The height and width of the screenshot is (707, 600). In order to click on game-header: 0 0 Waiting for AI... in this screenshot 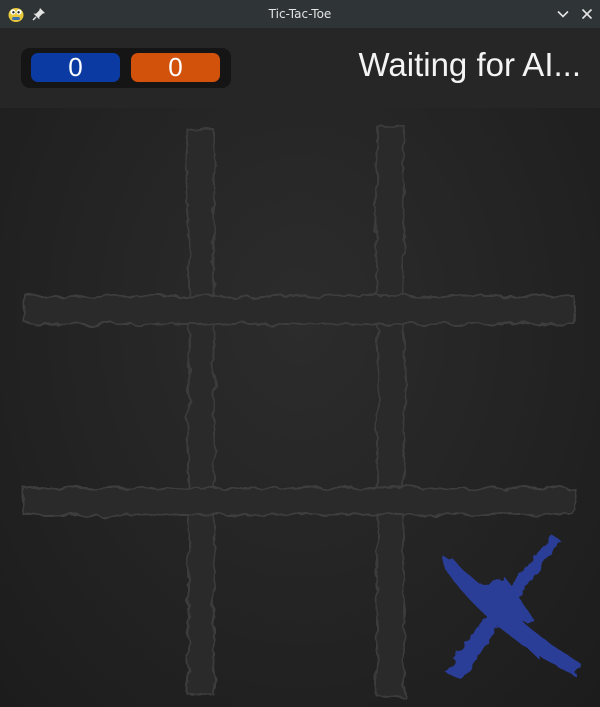, I will do `click(300, 68)`.